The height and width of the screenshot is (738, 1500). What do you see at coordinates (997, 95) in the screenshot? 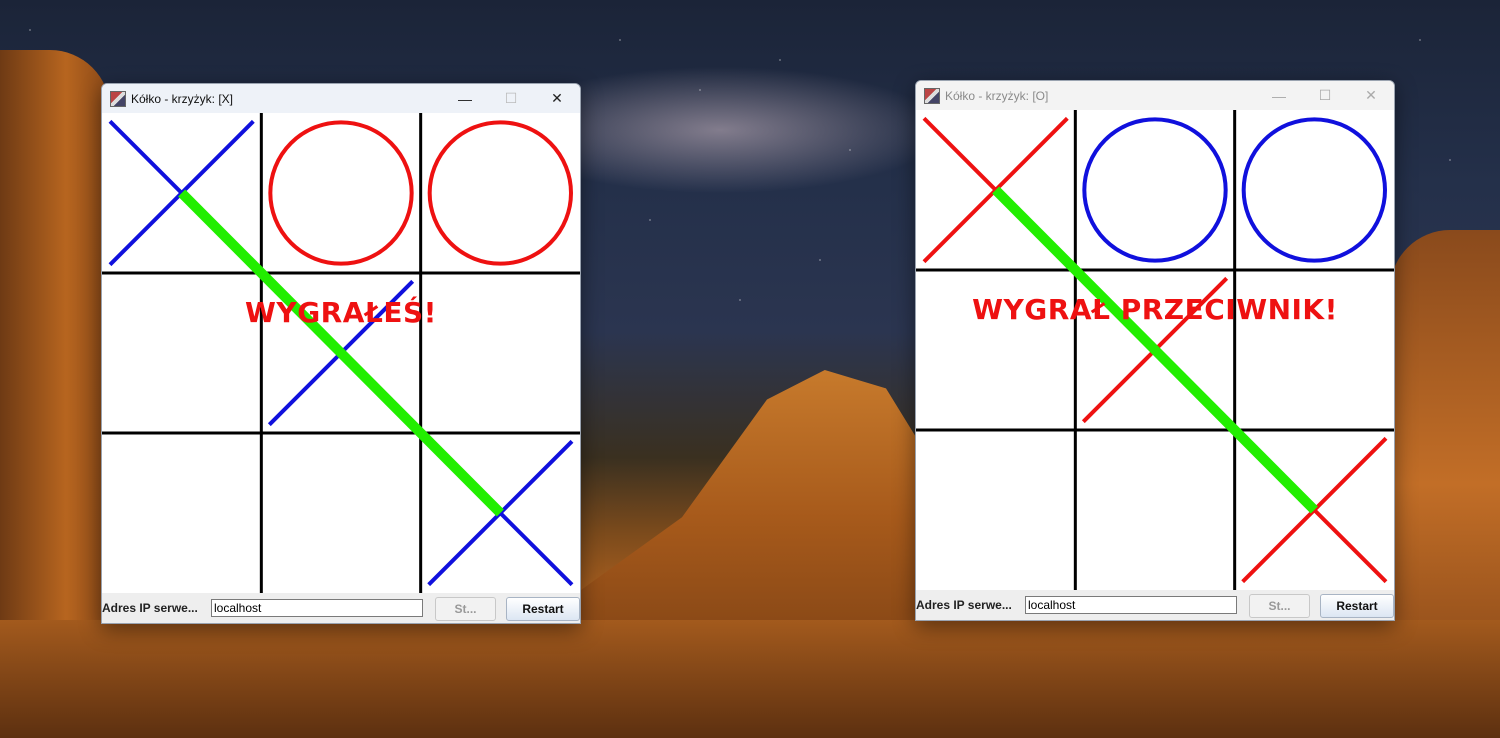
I see `window-title: Kółko - krzyżyk: [O]` at bounding box center [997, 95].